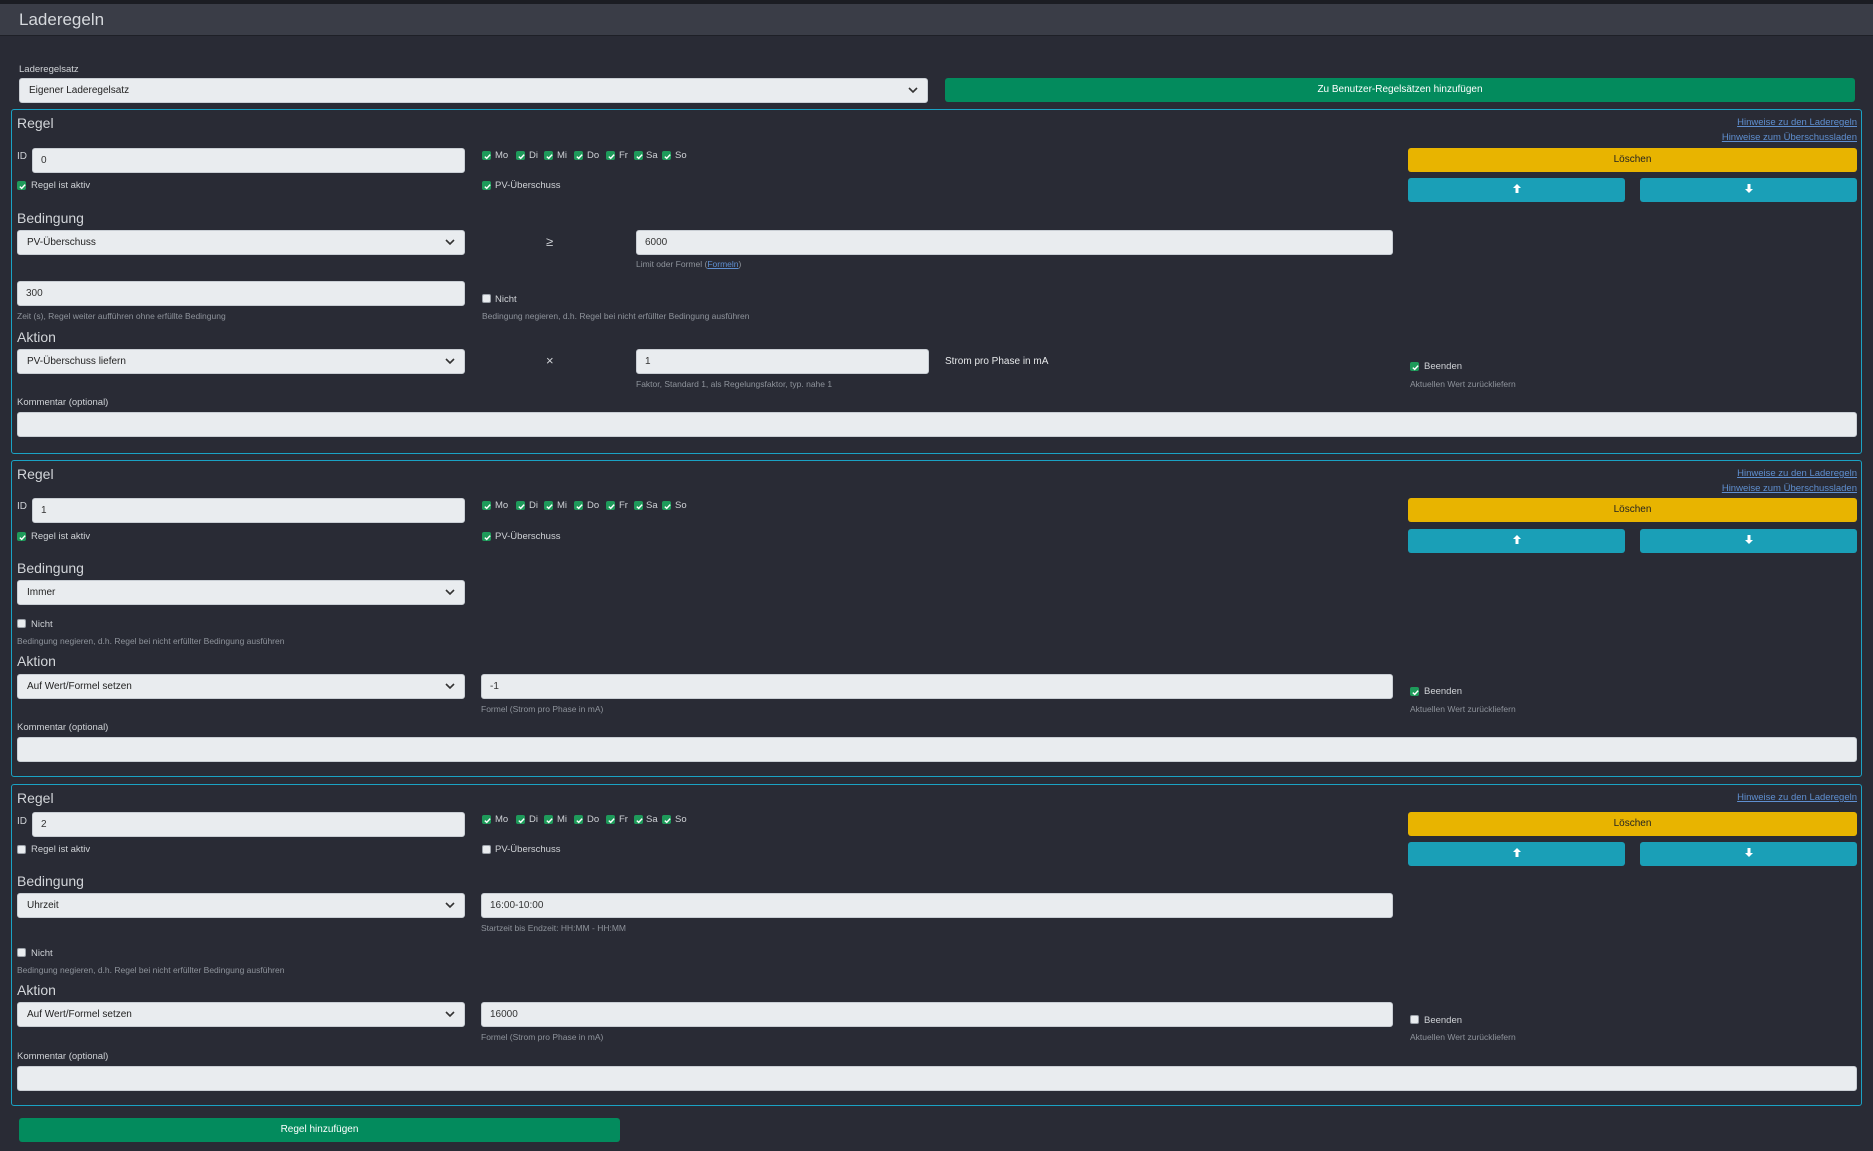 The height and width of the screenshot is (1151, 1873). What do you see at coordinates (550, 360) in the screenshot?
I see `multiply-symbol: ×` at bounding box center [550, 360].